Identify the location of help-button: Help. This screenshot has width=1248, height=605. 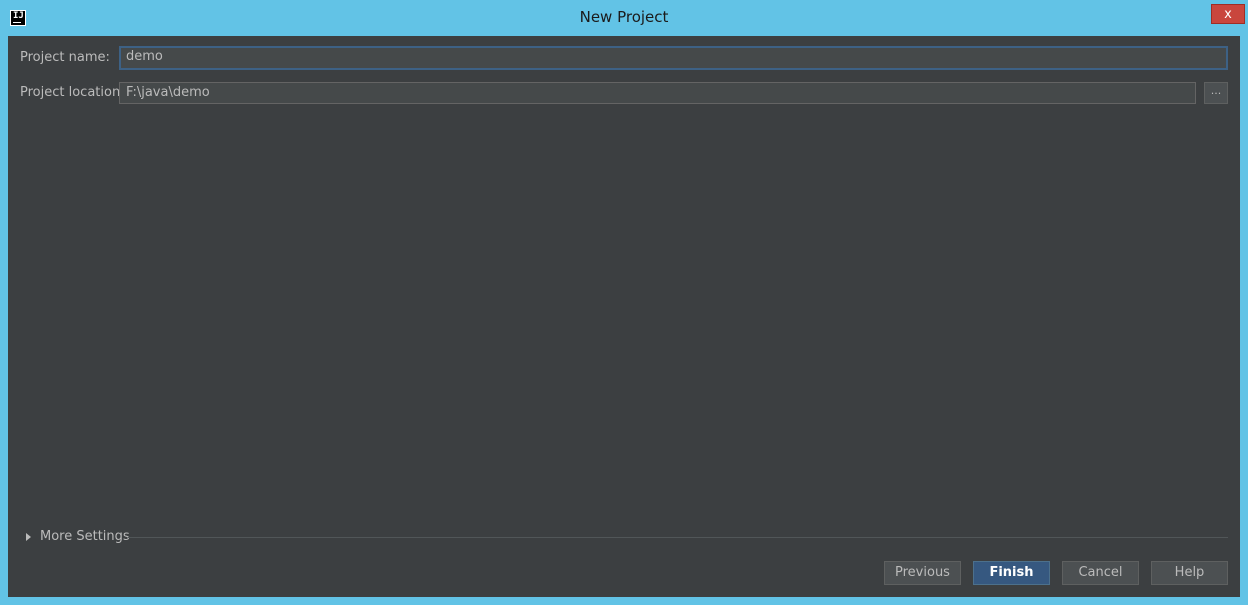
(1189, 573).